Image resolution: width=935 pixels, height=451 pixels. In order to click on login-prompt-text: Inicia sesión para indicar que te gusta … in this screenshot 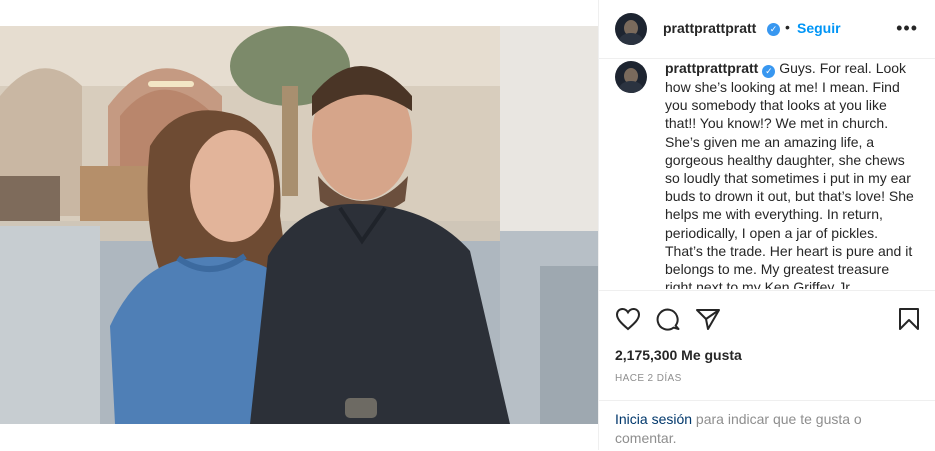, I will do `click(765, 429)`.